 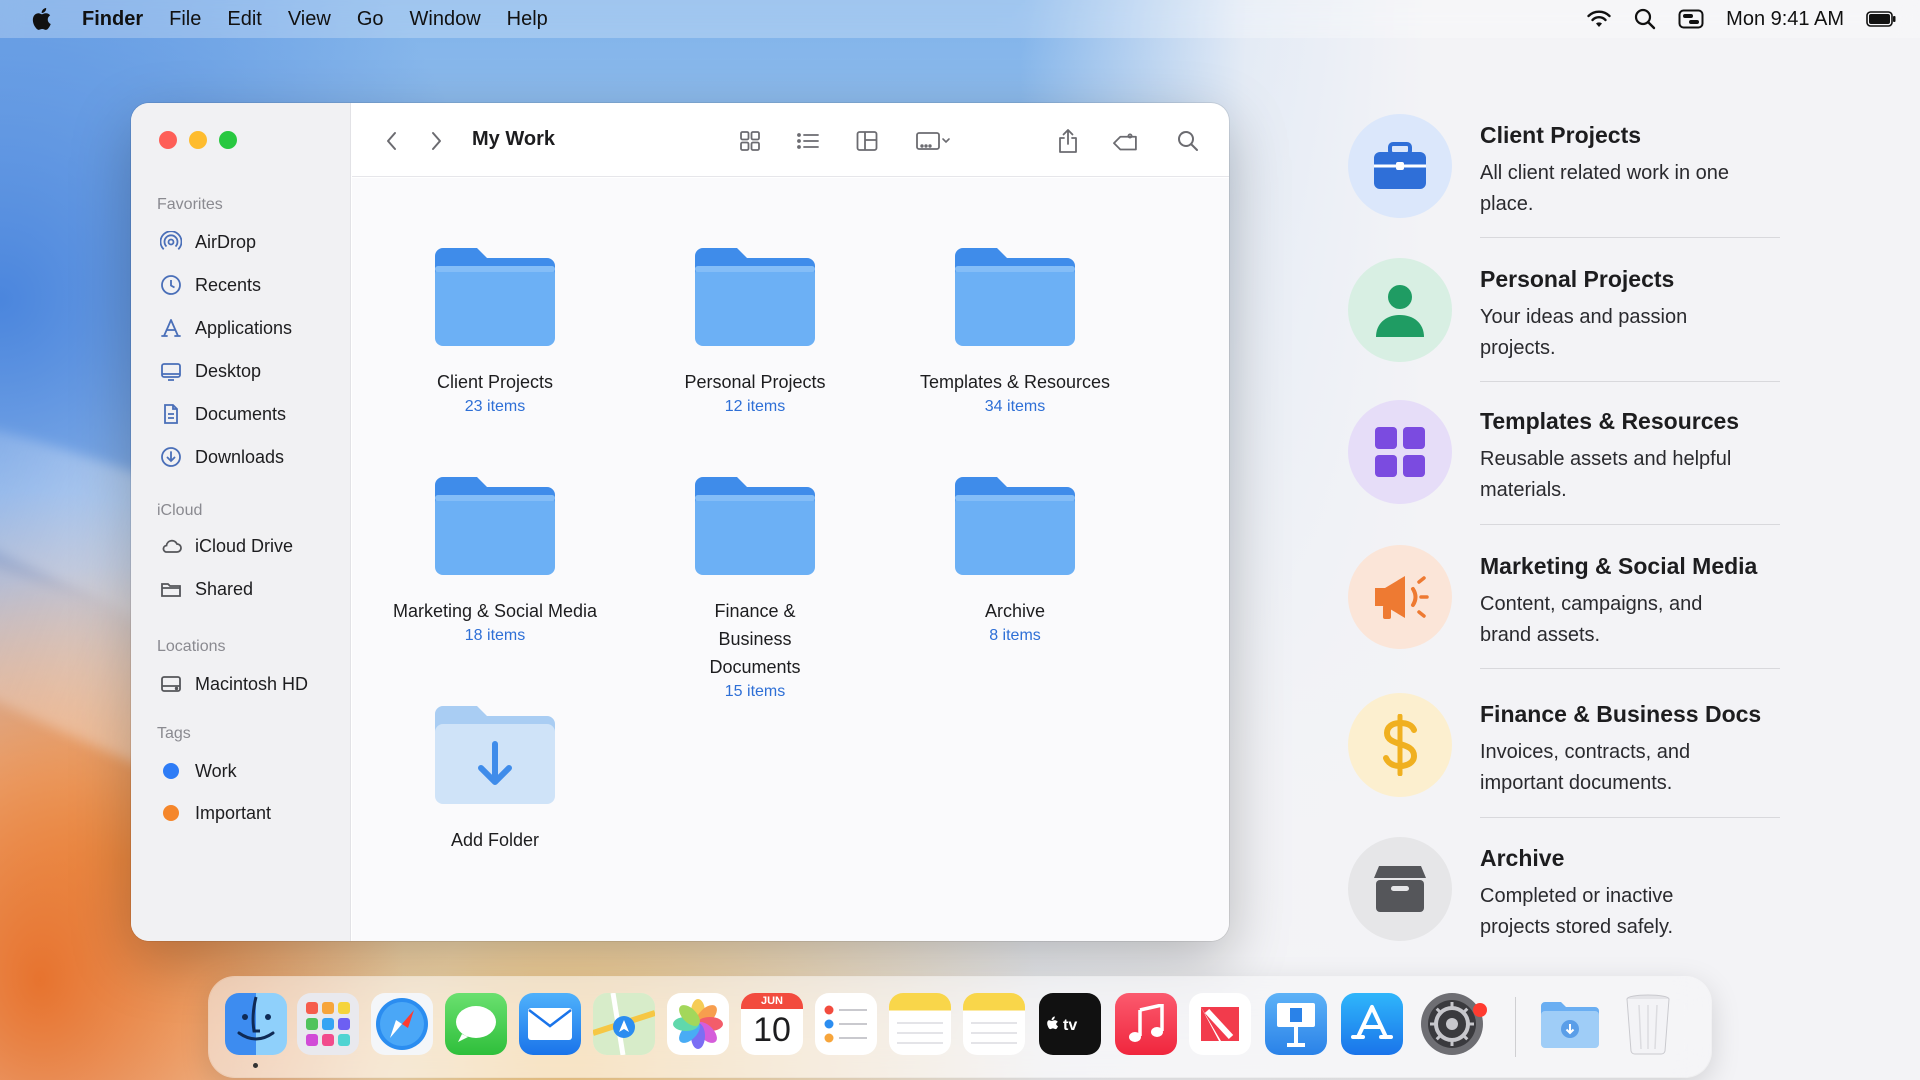 I want to click on control-center-icon, so click(x=1691, y=19).